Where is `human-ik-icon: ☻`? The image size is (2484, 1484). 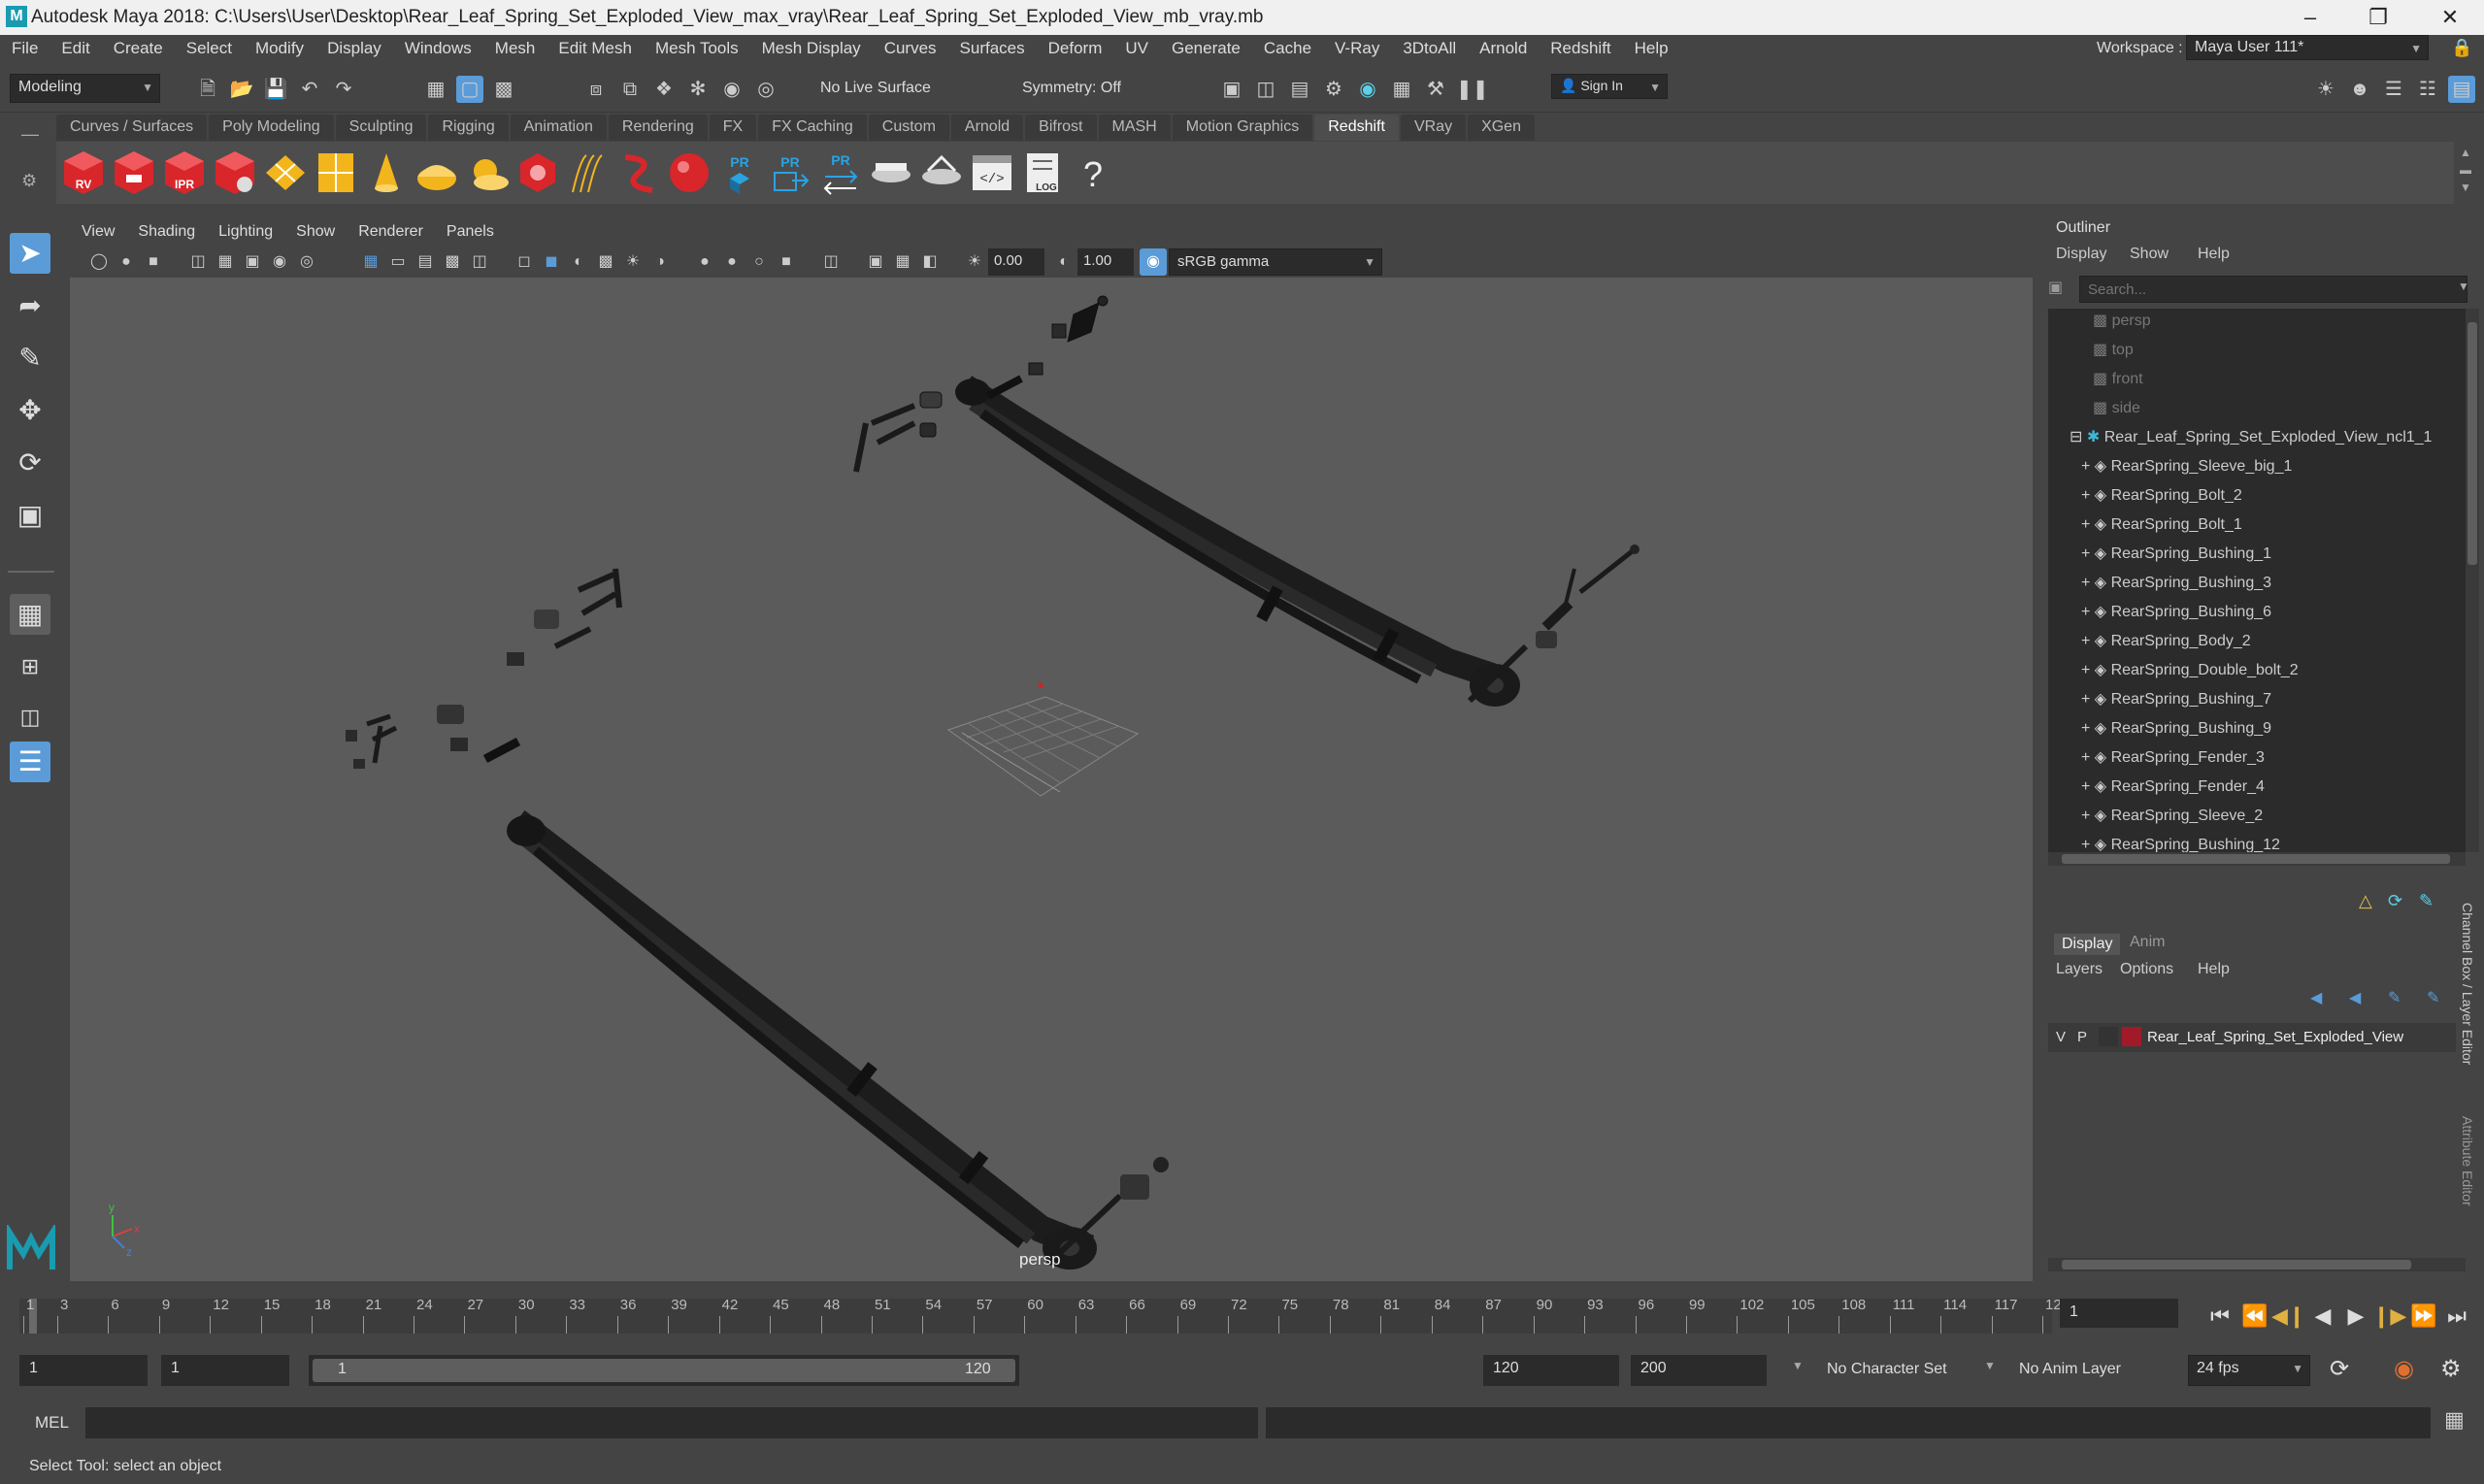 human-ik-icon: ☻ is located at coordinates (2359, 89).